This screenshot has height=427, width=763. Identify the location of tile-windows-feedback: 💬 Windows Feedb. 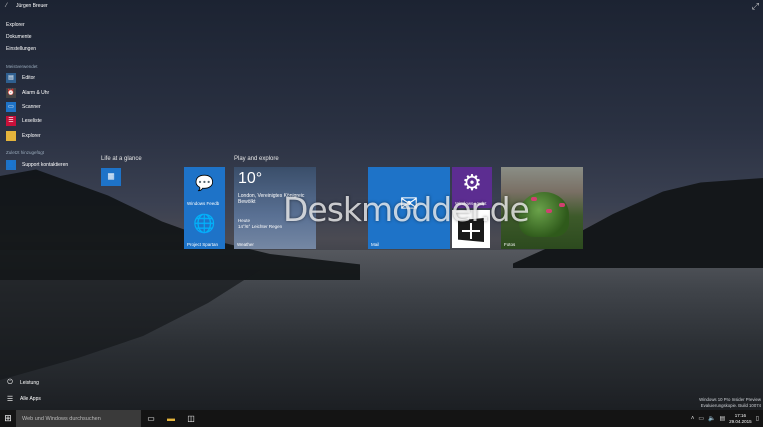
(204, 187).